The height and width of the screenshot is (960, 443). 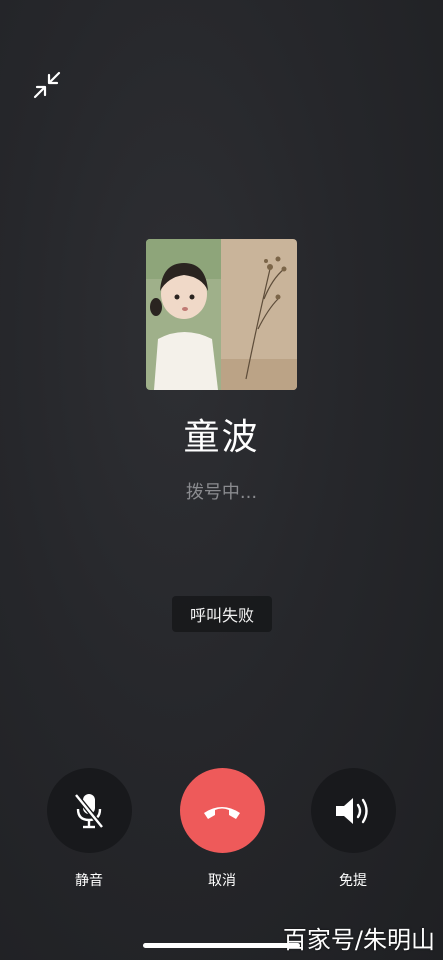 I want to click on speaker-button, so click(x=353, y=810).